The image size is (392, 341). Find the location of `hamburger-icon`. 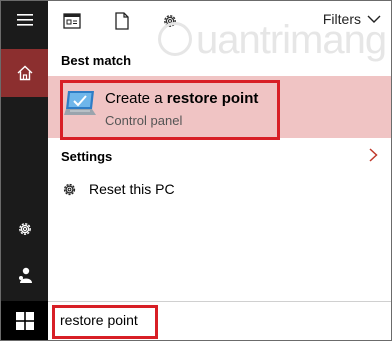

hamburger-icon is located at coordinates (24, 20).